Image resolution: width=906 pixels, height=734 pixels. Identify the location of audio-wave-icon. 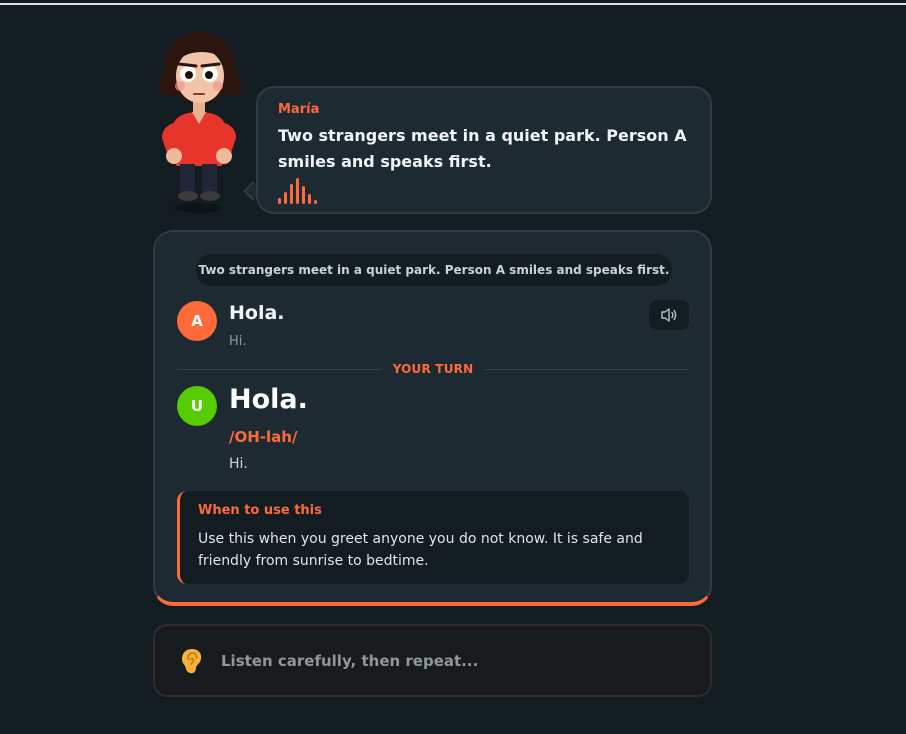
(484, 191).